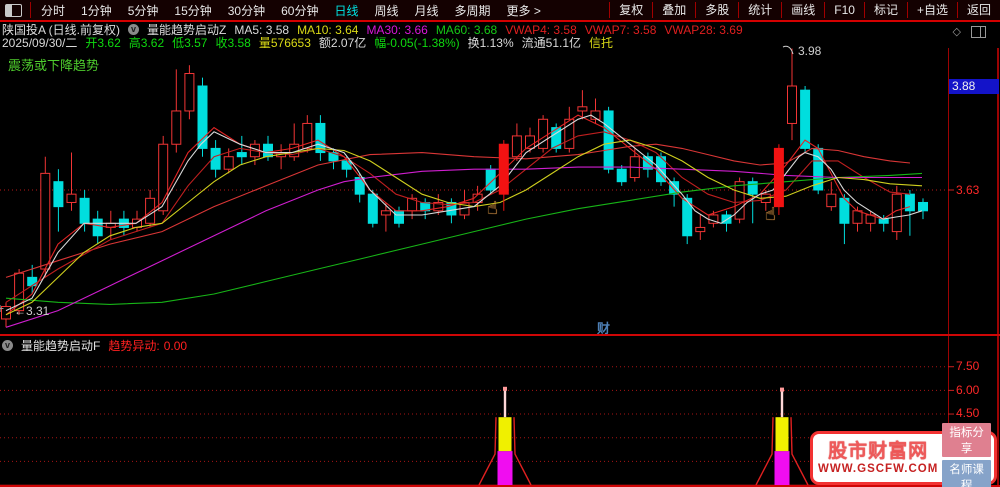  What do you see at coordinates (978, 10) in the screenshot?
I see `toolbar-button: 返回` at bounding box center [978, 10].